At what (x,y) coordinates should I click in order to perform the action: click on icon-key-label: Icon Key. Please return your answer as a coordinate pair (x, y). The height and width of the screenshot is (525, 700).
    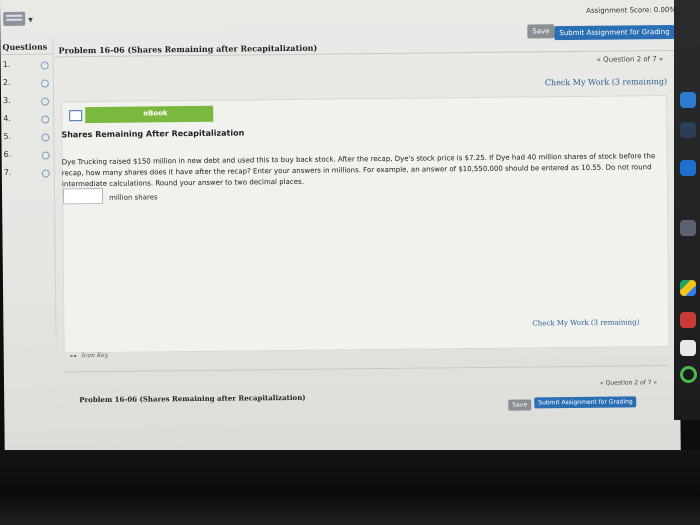
    Looking at the image, I should click on (95, 355).